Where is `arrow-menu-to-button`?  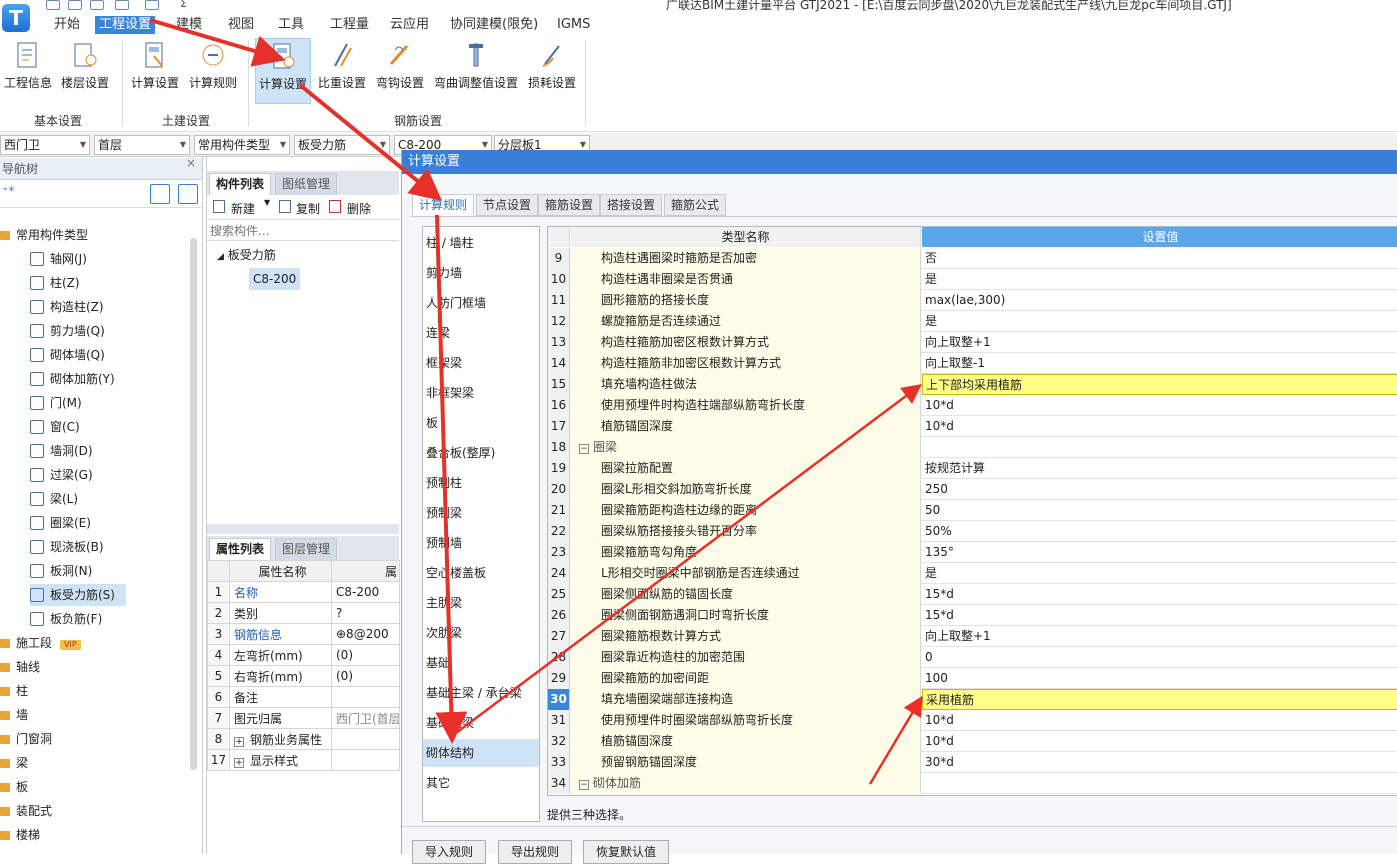
arrow-menu-to-button is located at coordinates (217, 42).